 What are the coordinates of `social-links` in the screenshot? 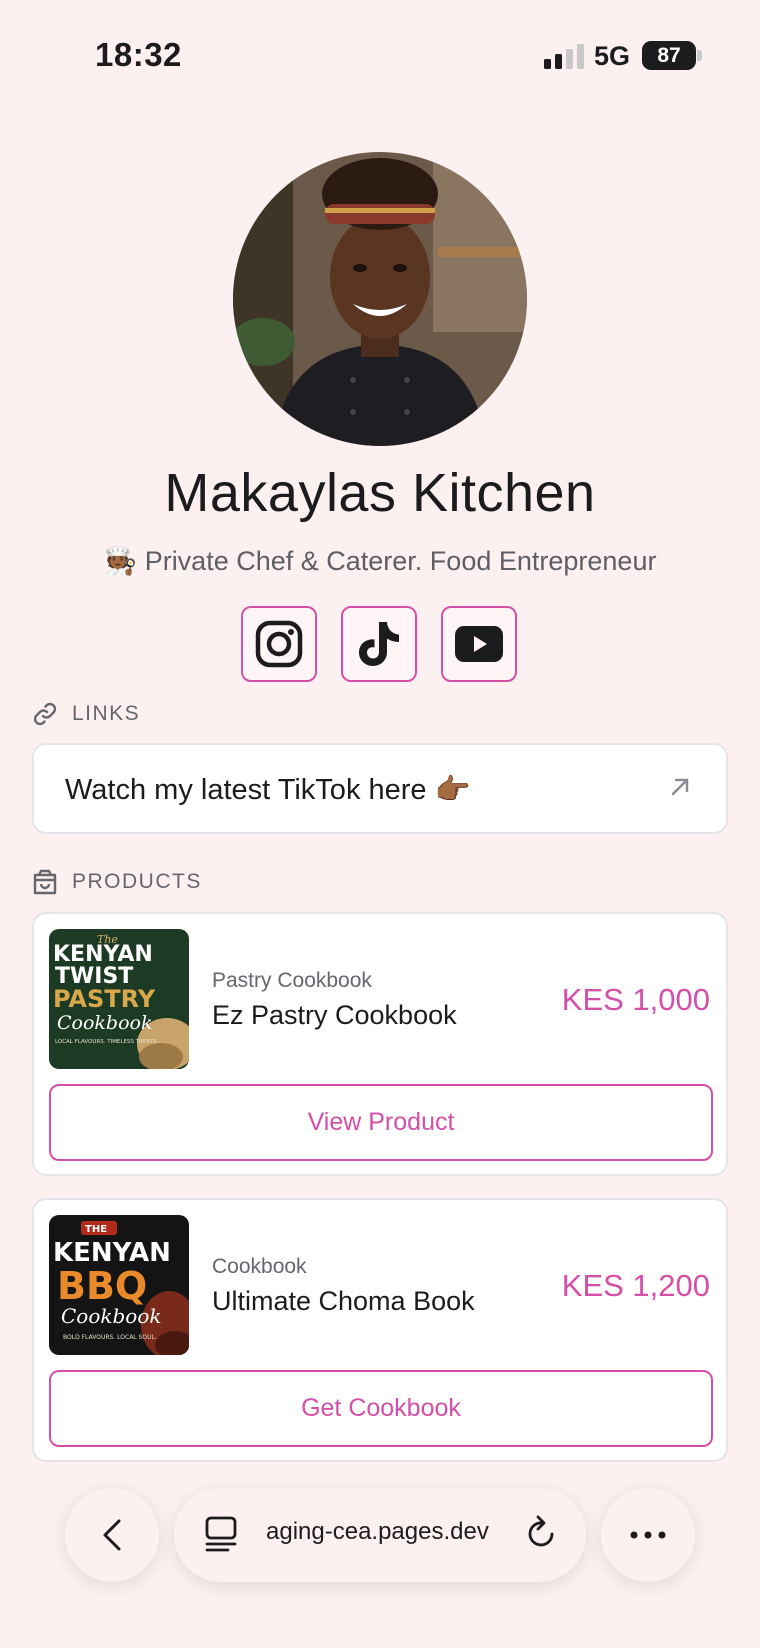 It's located at (381, 644).